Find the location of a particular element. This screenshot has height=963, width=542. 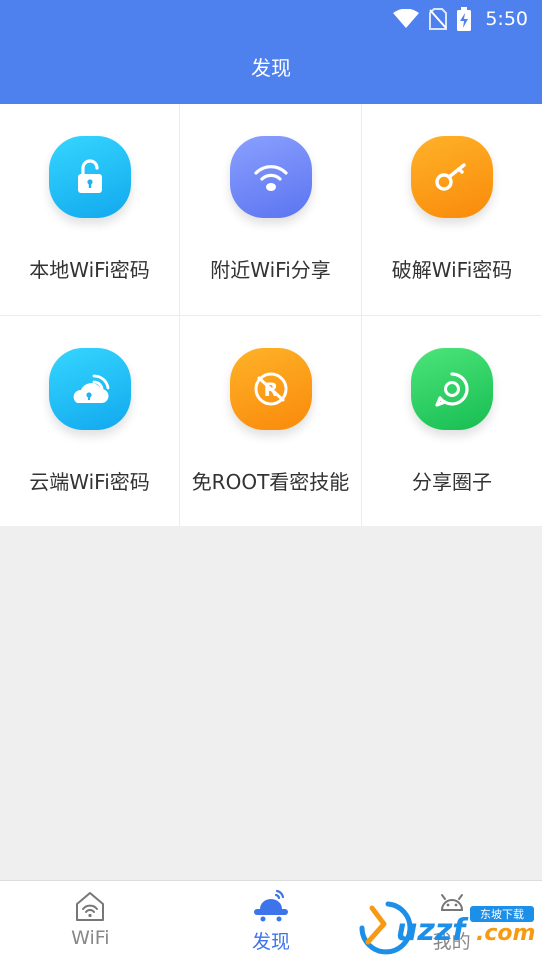

bottom-nav: WiFi 发现 我的 is located at coordinates (271, 921).